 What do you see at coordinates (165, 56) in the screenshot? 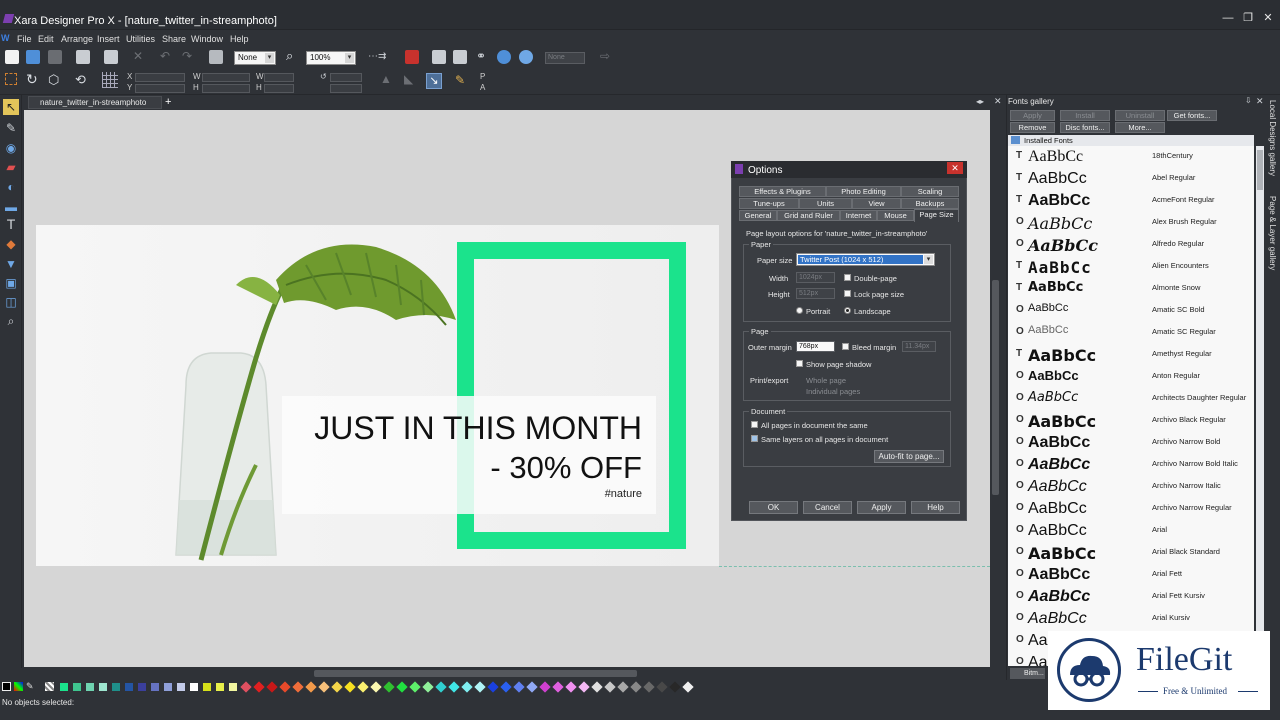
I see `undo-icon: ↶` at bounding box center [165, 56].